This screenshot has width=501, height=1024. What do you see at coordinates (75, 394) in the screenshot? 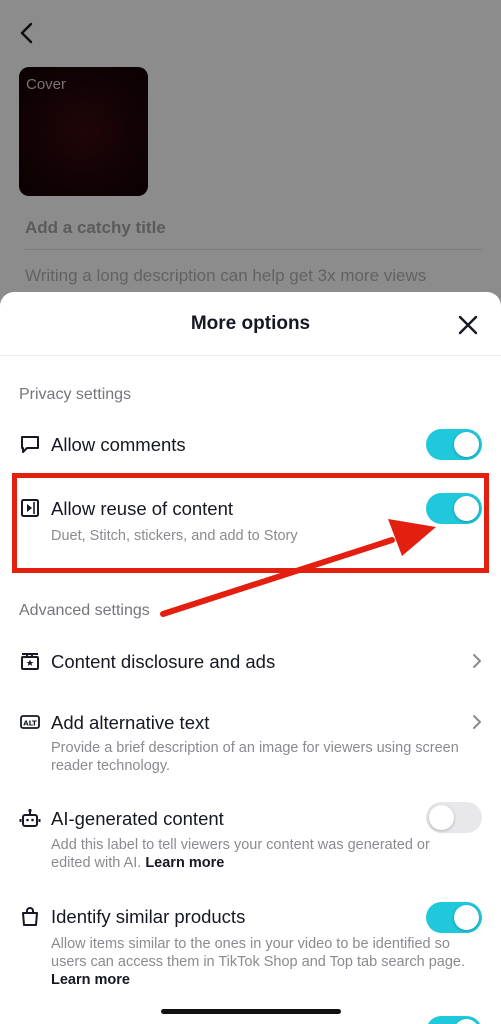
I see `privacy-section-label: Privacy settings` at bounding box center [75, 394].